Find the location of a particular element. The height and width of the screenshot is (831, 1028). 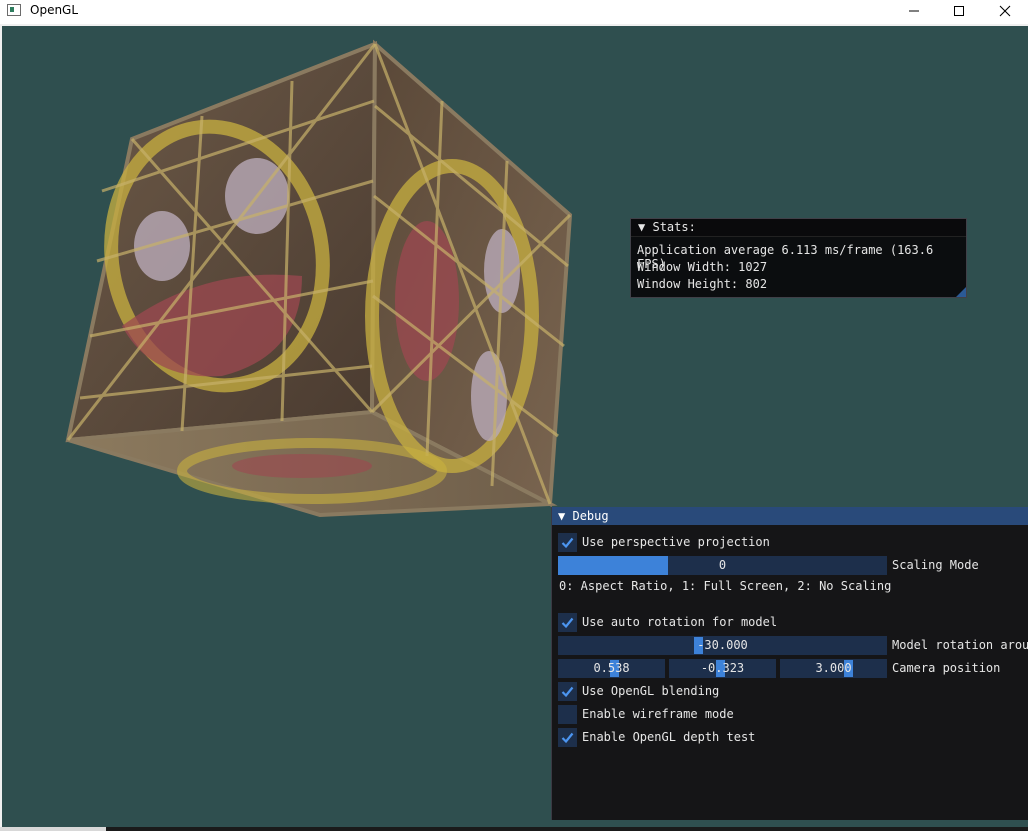

camera-y-slider: -0.323 is located at coordinates (722, 668).